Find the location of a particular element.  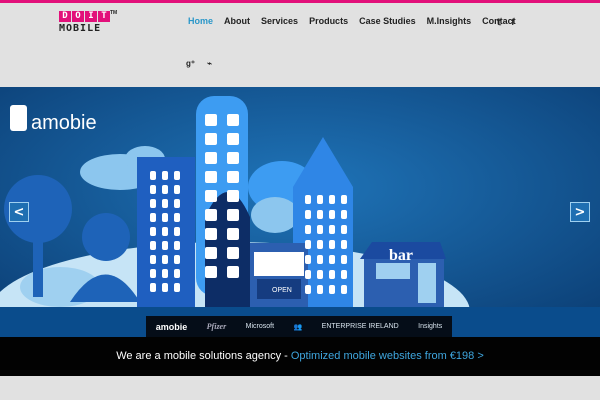

logo-letter: T is located at coordinates (104, 16).